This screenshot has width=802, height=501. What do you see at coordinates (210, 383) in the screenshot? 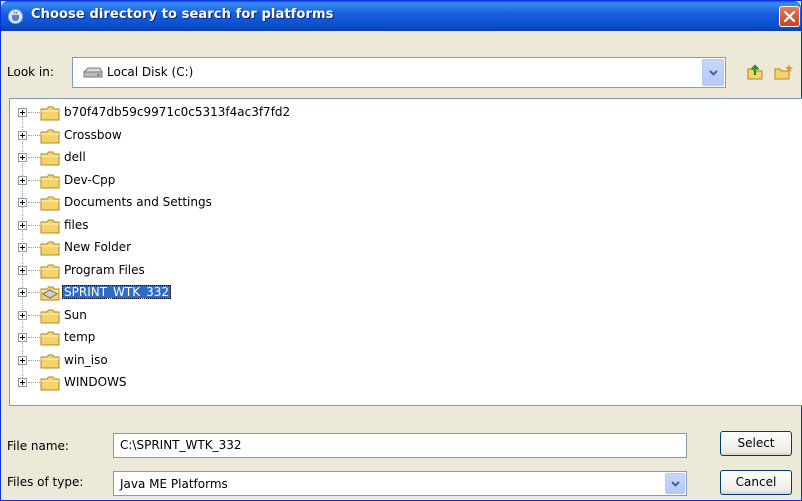
I see `tree-folder-item: WINDOWS` at bounding box center [210, 383].